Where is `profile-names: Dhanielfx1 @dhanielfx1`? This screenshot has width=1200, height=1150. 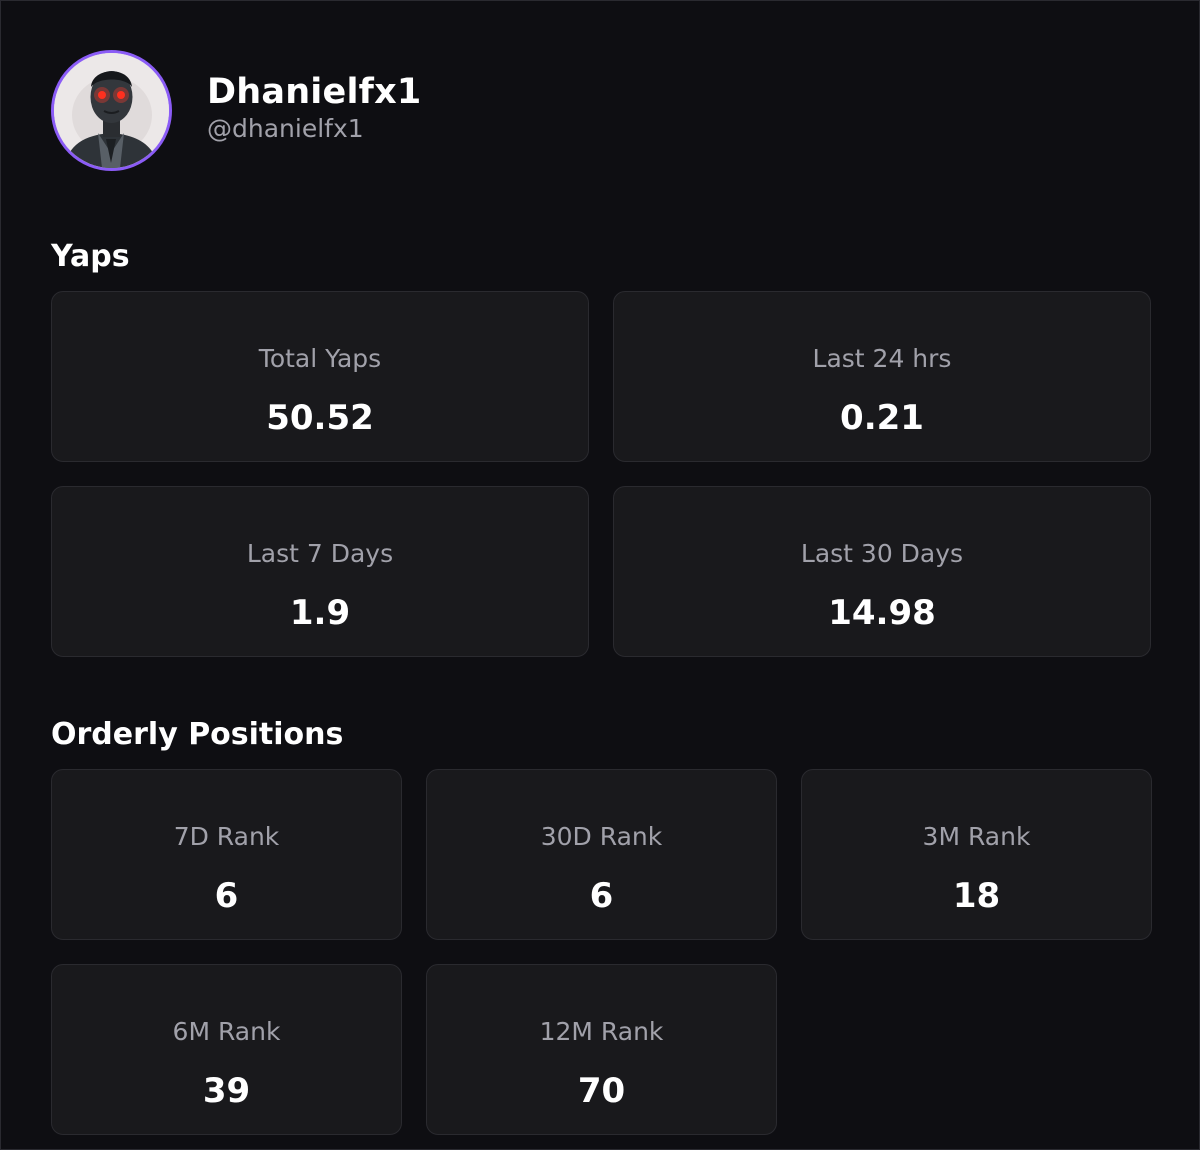
profile-names: Dhanielfx1 @dhanielfx1 is located at coordinates (314, 107).